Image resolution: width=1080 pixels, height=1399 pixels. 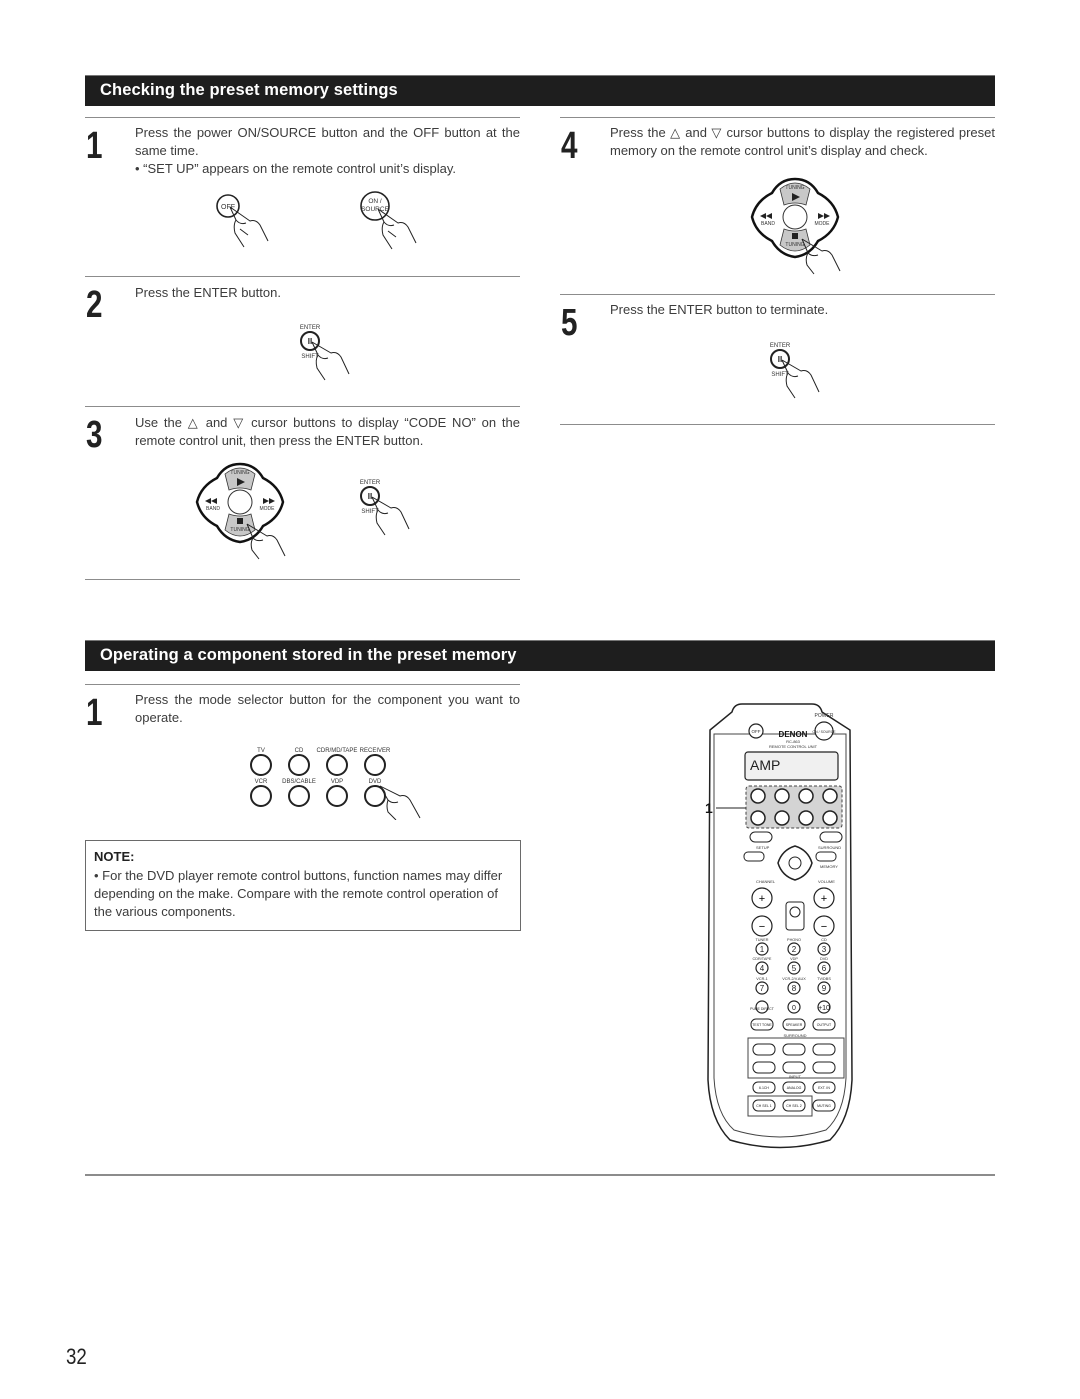 I want to click on step-number: 2, so click(x=94, y=305).